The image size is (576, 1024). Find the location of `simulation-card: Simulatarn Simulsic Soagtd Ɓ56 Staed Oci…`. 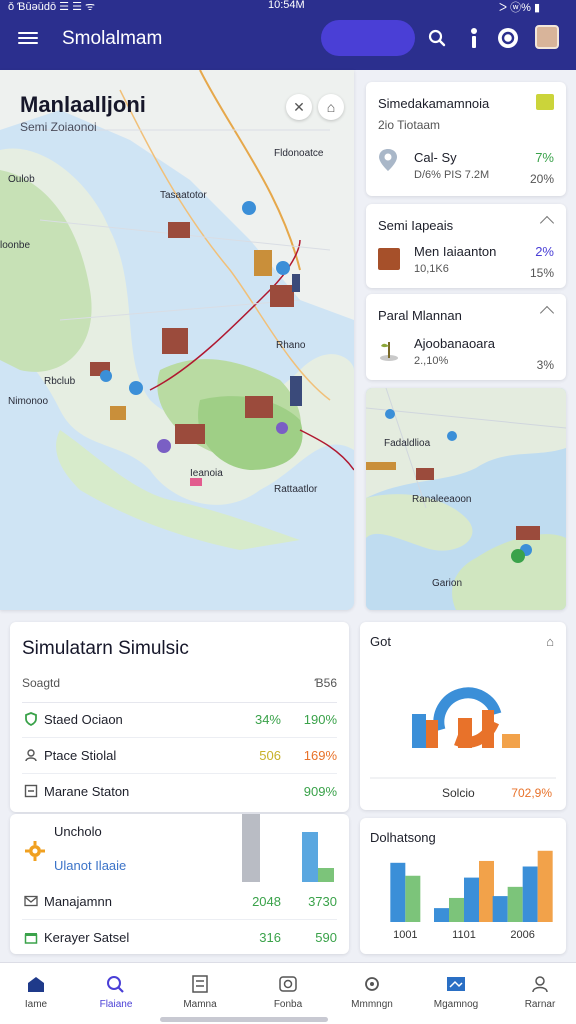

simulation-card: Simulatarn Simulsic Soagtd Ɓ56 Staed Oci… is located at coordinates (179, 717).